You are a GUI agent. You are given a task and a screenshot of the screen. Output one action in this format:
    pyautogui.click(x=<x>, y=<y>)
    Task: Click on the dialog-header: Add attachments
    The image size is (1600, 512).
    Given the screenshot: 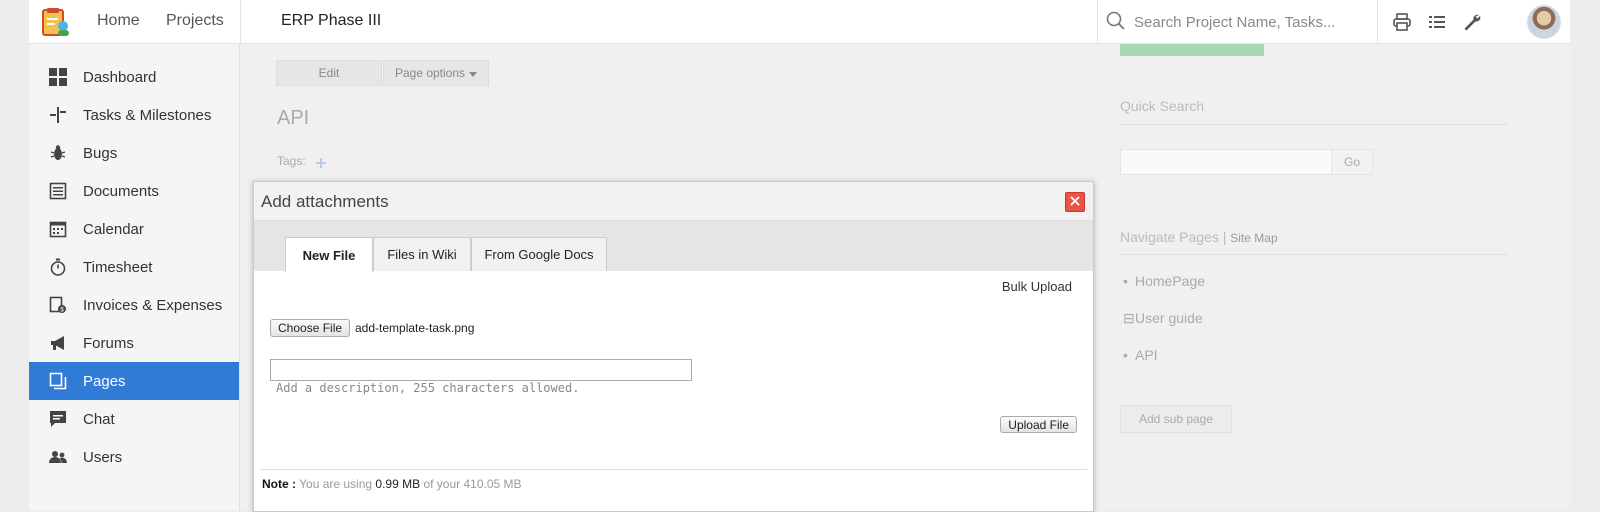 What is the action you would take?
    pyautogui.click(x=673, y=201)
    